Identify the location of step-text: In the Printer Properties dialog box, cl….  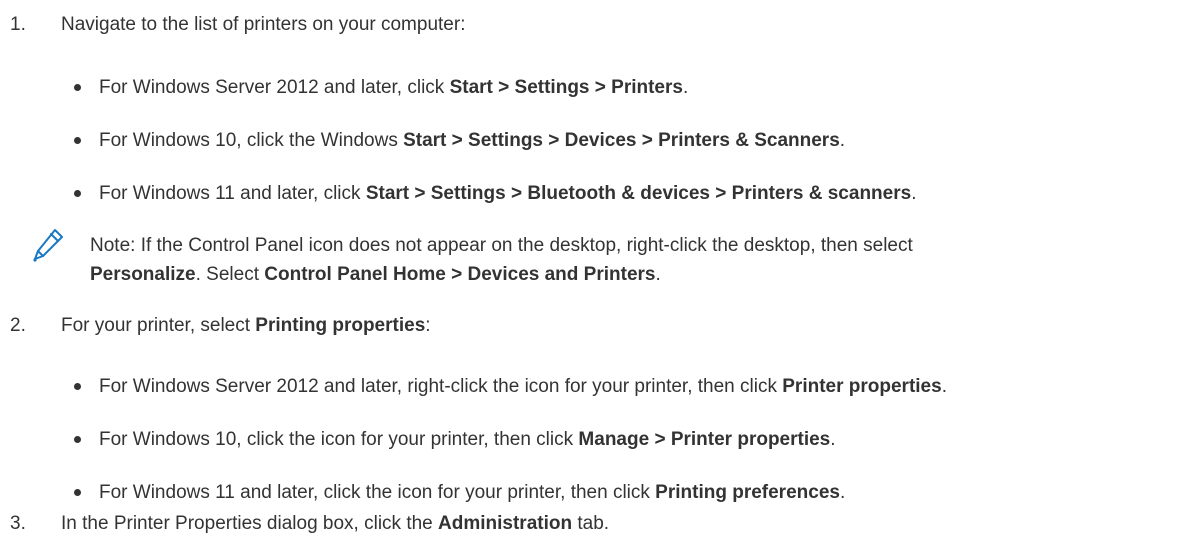
(335, 524).